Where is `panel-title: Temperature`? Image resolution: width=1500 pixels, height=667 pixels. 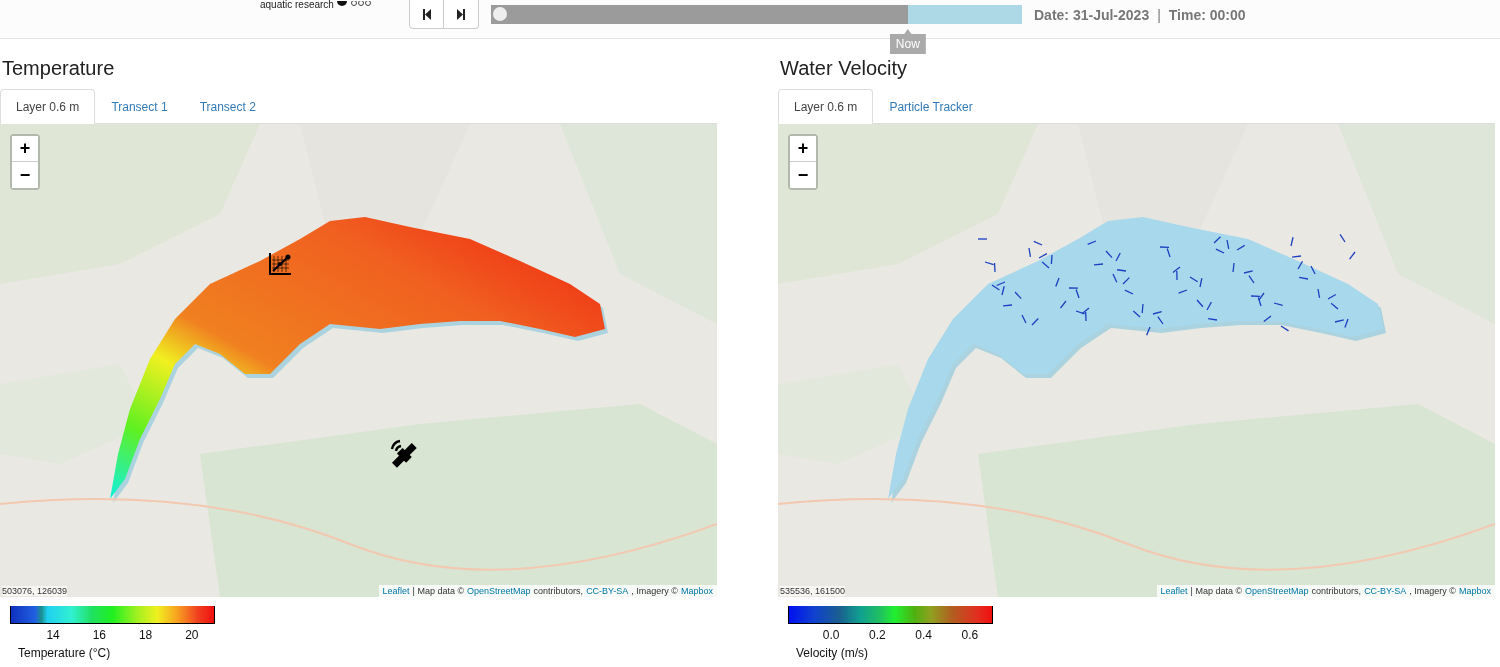
panel-title: Temperature is located at coordinates (59, 68).